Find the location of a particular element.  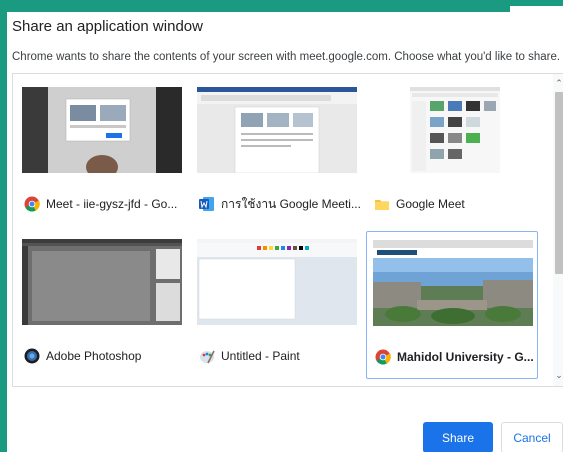

dialog-title: Share an application window is located at coordinates (107, 26).